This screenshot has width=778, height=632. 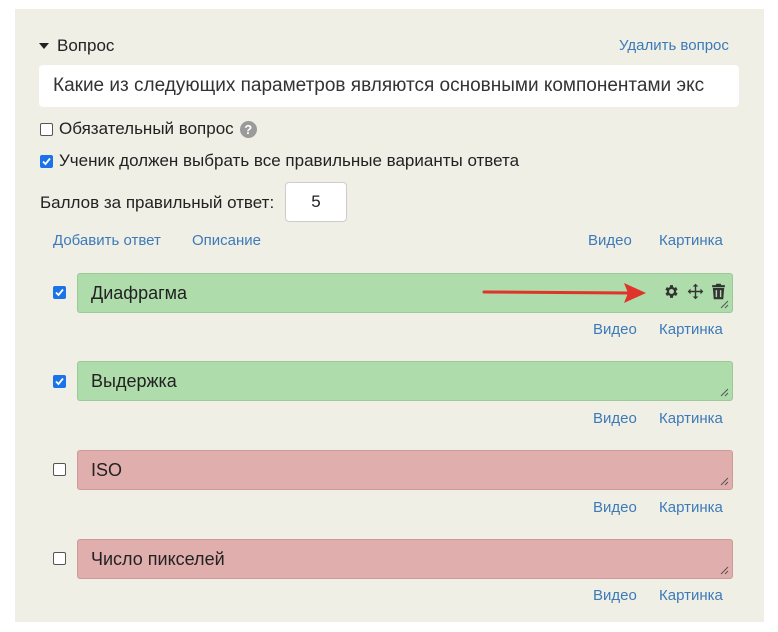 What do you see at coordinates (615, 507) in the screenshot?
I see `answer-3-video-link: Видео` at bounding box center [615, 507].